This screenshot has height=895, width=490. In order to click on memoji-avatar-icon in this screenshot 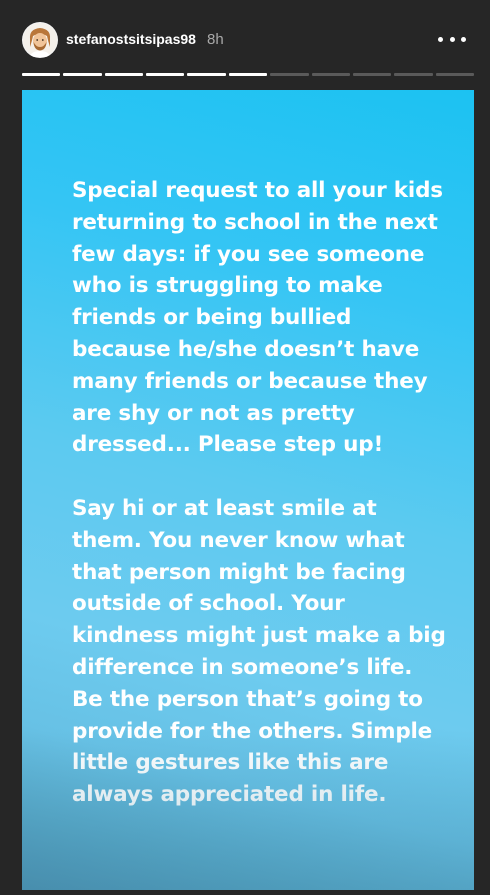, I will do `click(40, 40)`.